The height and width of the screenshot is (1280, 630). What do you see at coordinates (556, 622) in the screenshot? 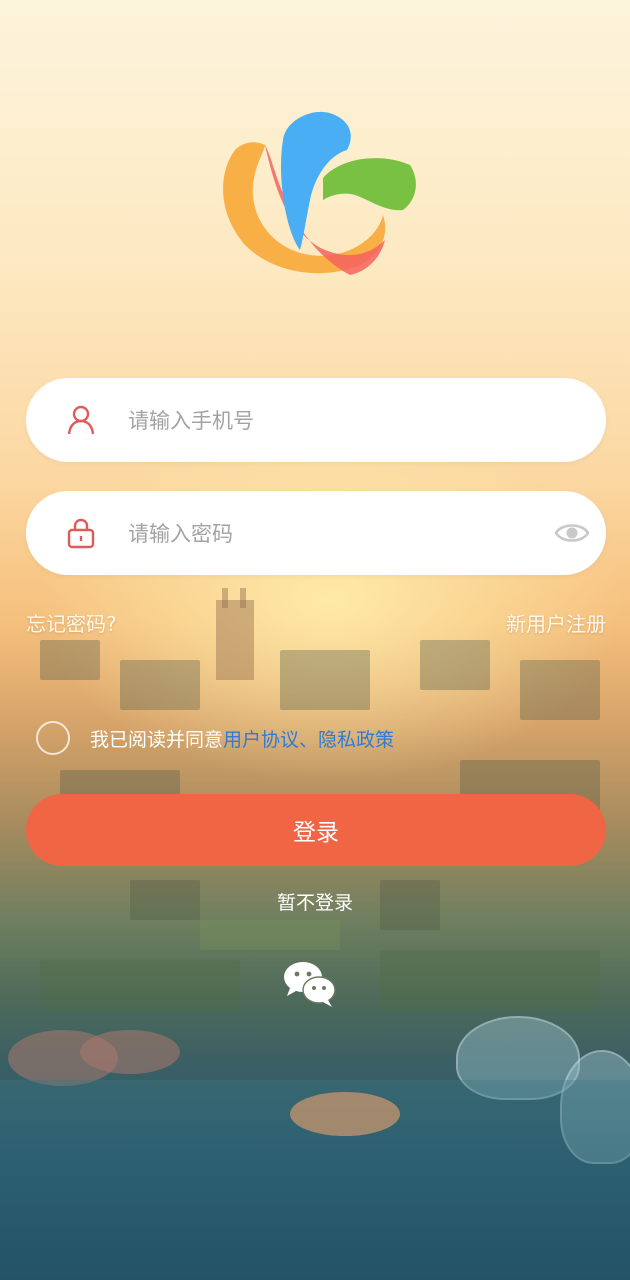
I see `register-link: 新用户注册` at bounding box center [556, 622].